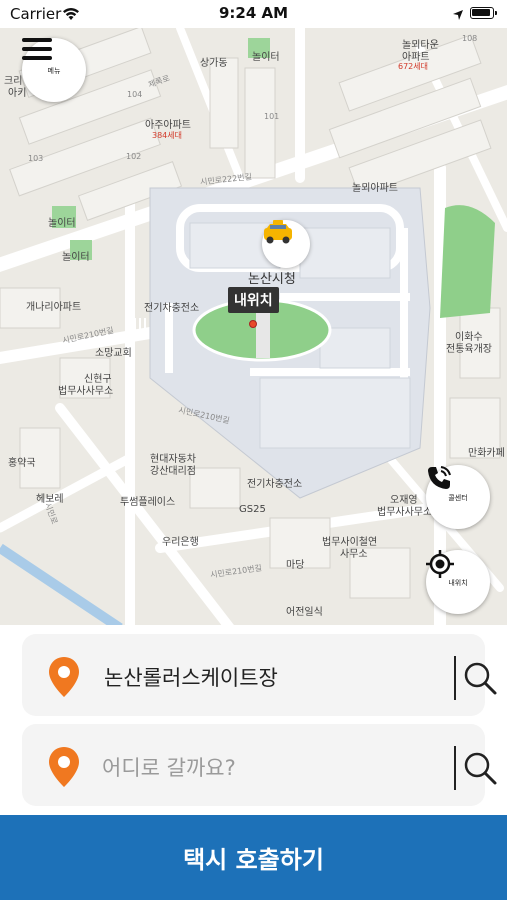 This screenshot has height=900, width=507. Describe the element at coordinates (173, 471) in the screenshot. I see `map-label: 강산대리점` at that location.